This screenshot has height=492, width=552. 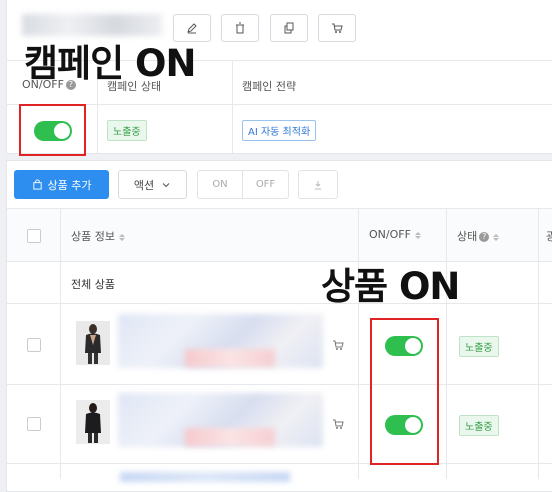 I want to click on product-onoff-header: ON/OFF, so click(x=395, y=234).